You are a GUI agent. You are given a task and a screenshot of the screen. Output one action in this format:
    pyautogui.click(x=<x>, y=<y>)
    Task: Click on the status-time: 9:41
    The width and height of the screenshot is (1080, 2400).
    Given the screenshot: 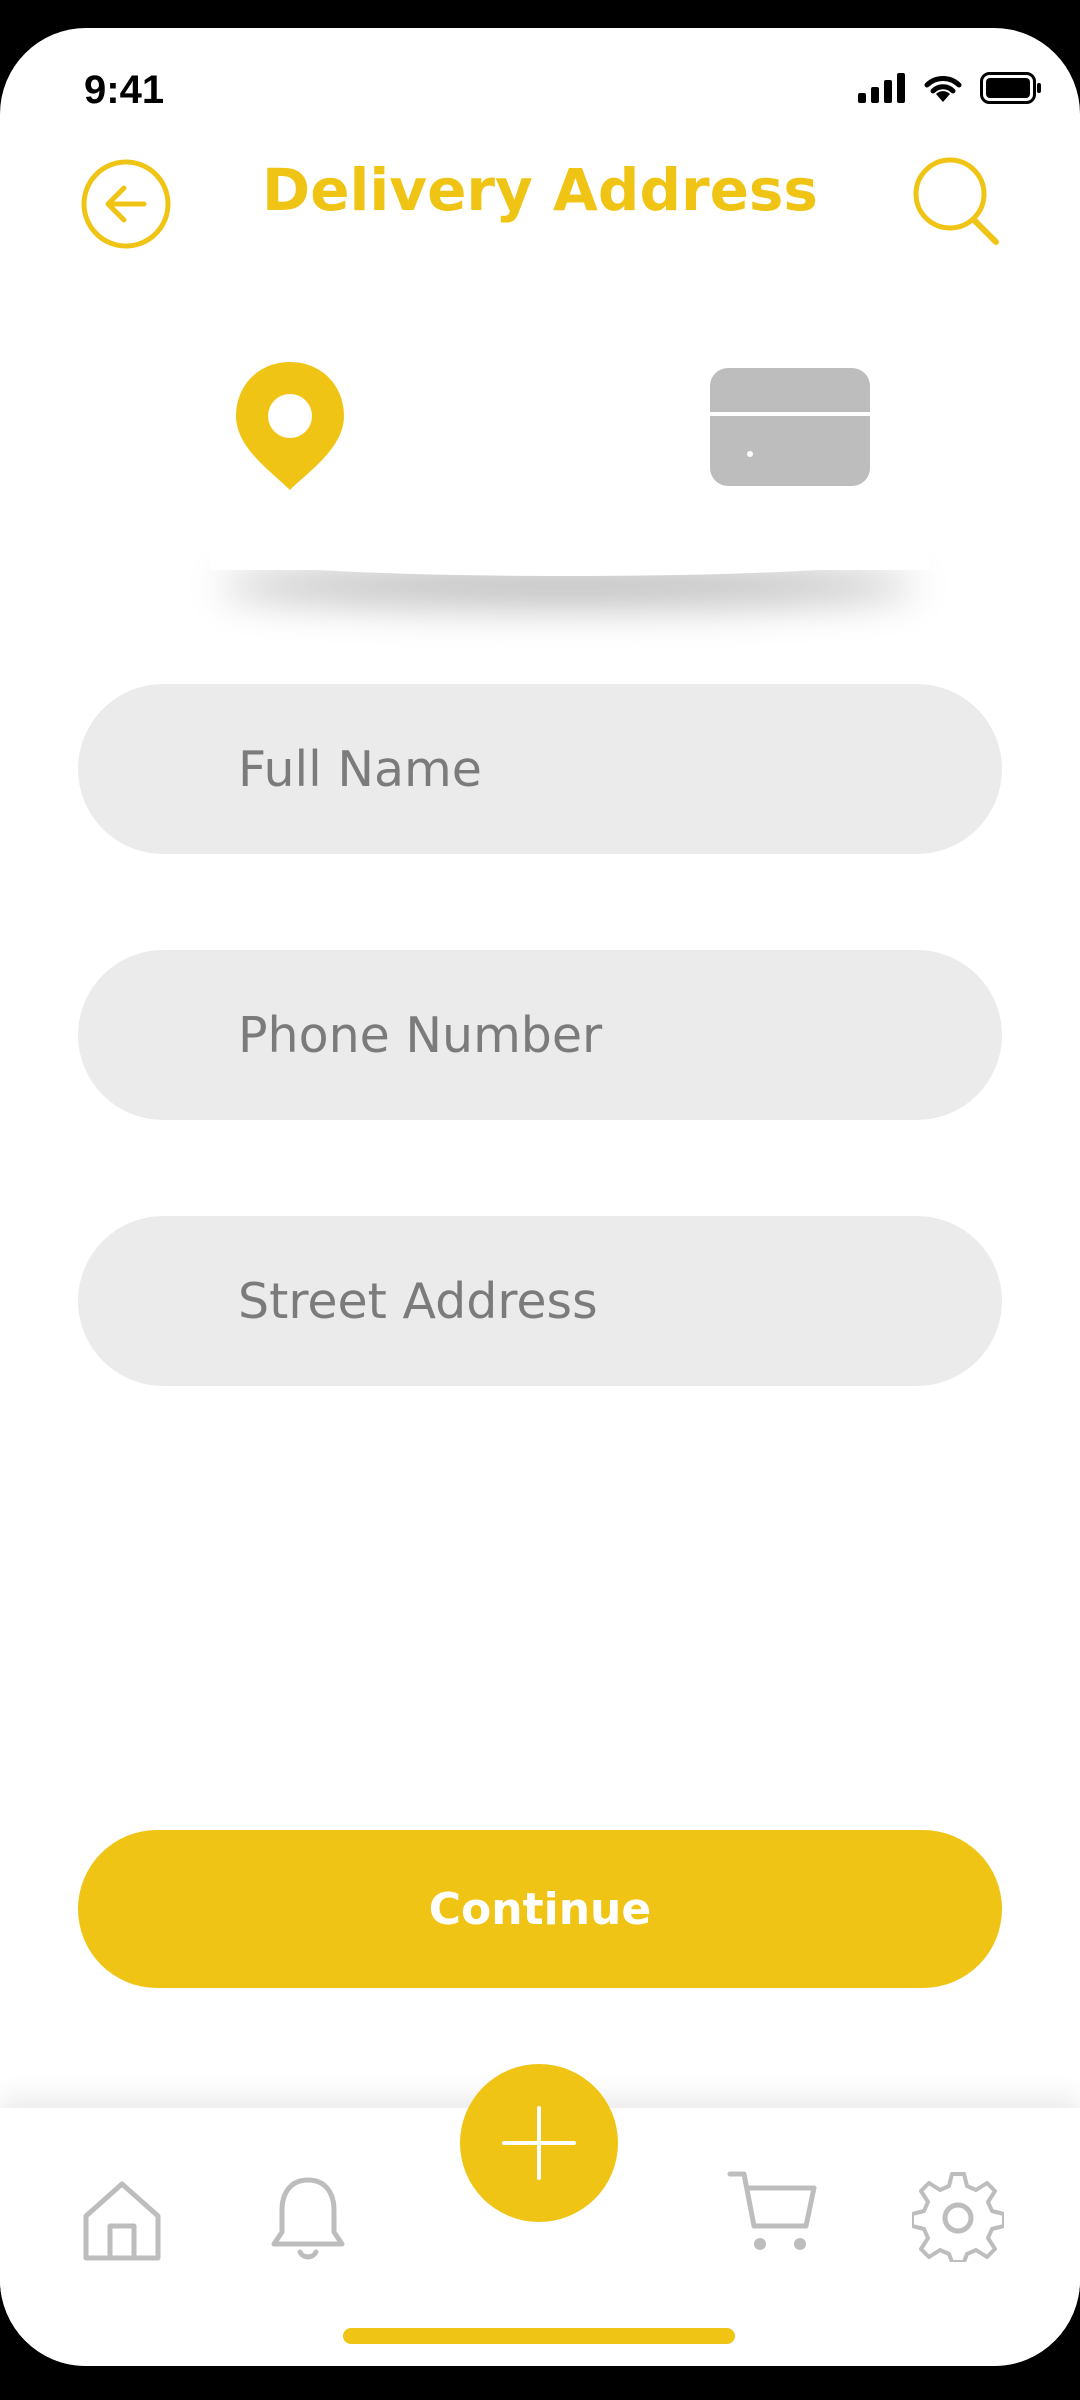 What is the action you would take?
    pyautogui.click(x=124, y=90)
    